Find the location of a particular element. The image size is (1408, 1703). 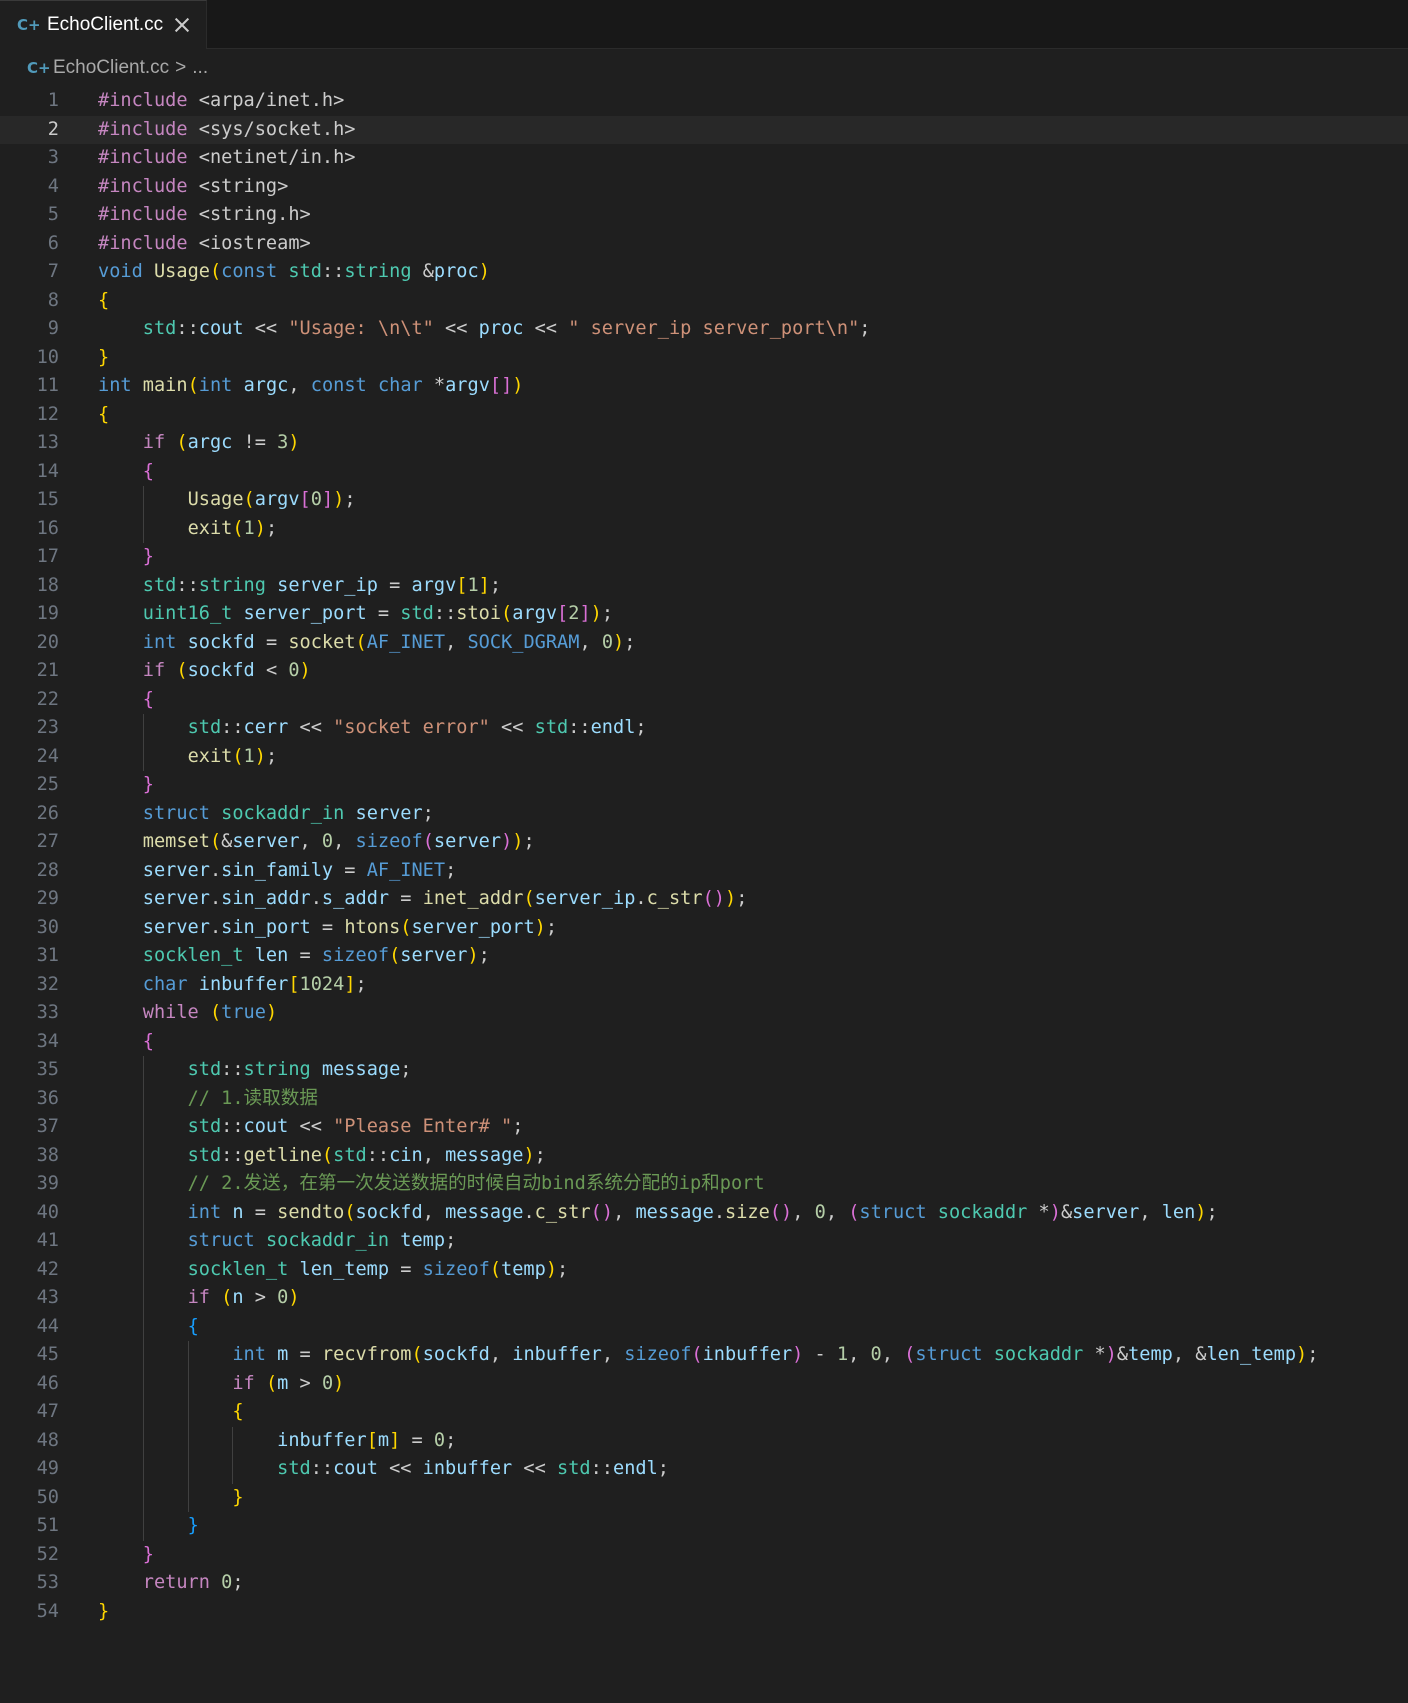

code-line: 51 } is located at coordinates (704, 1526).